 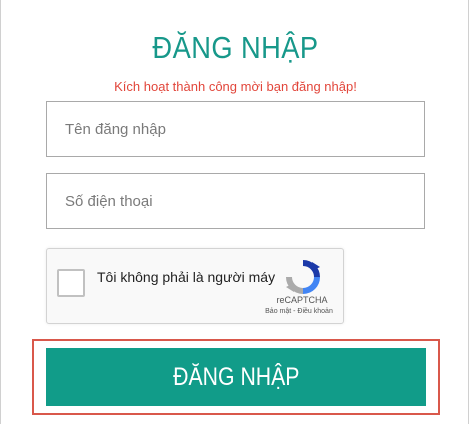 What do you see at coordinates (186, 277) in the screenshot?
I see `recaptcha-label: Tôi không phải là người máy` at bounding box center [186, 277].